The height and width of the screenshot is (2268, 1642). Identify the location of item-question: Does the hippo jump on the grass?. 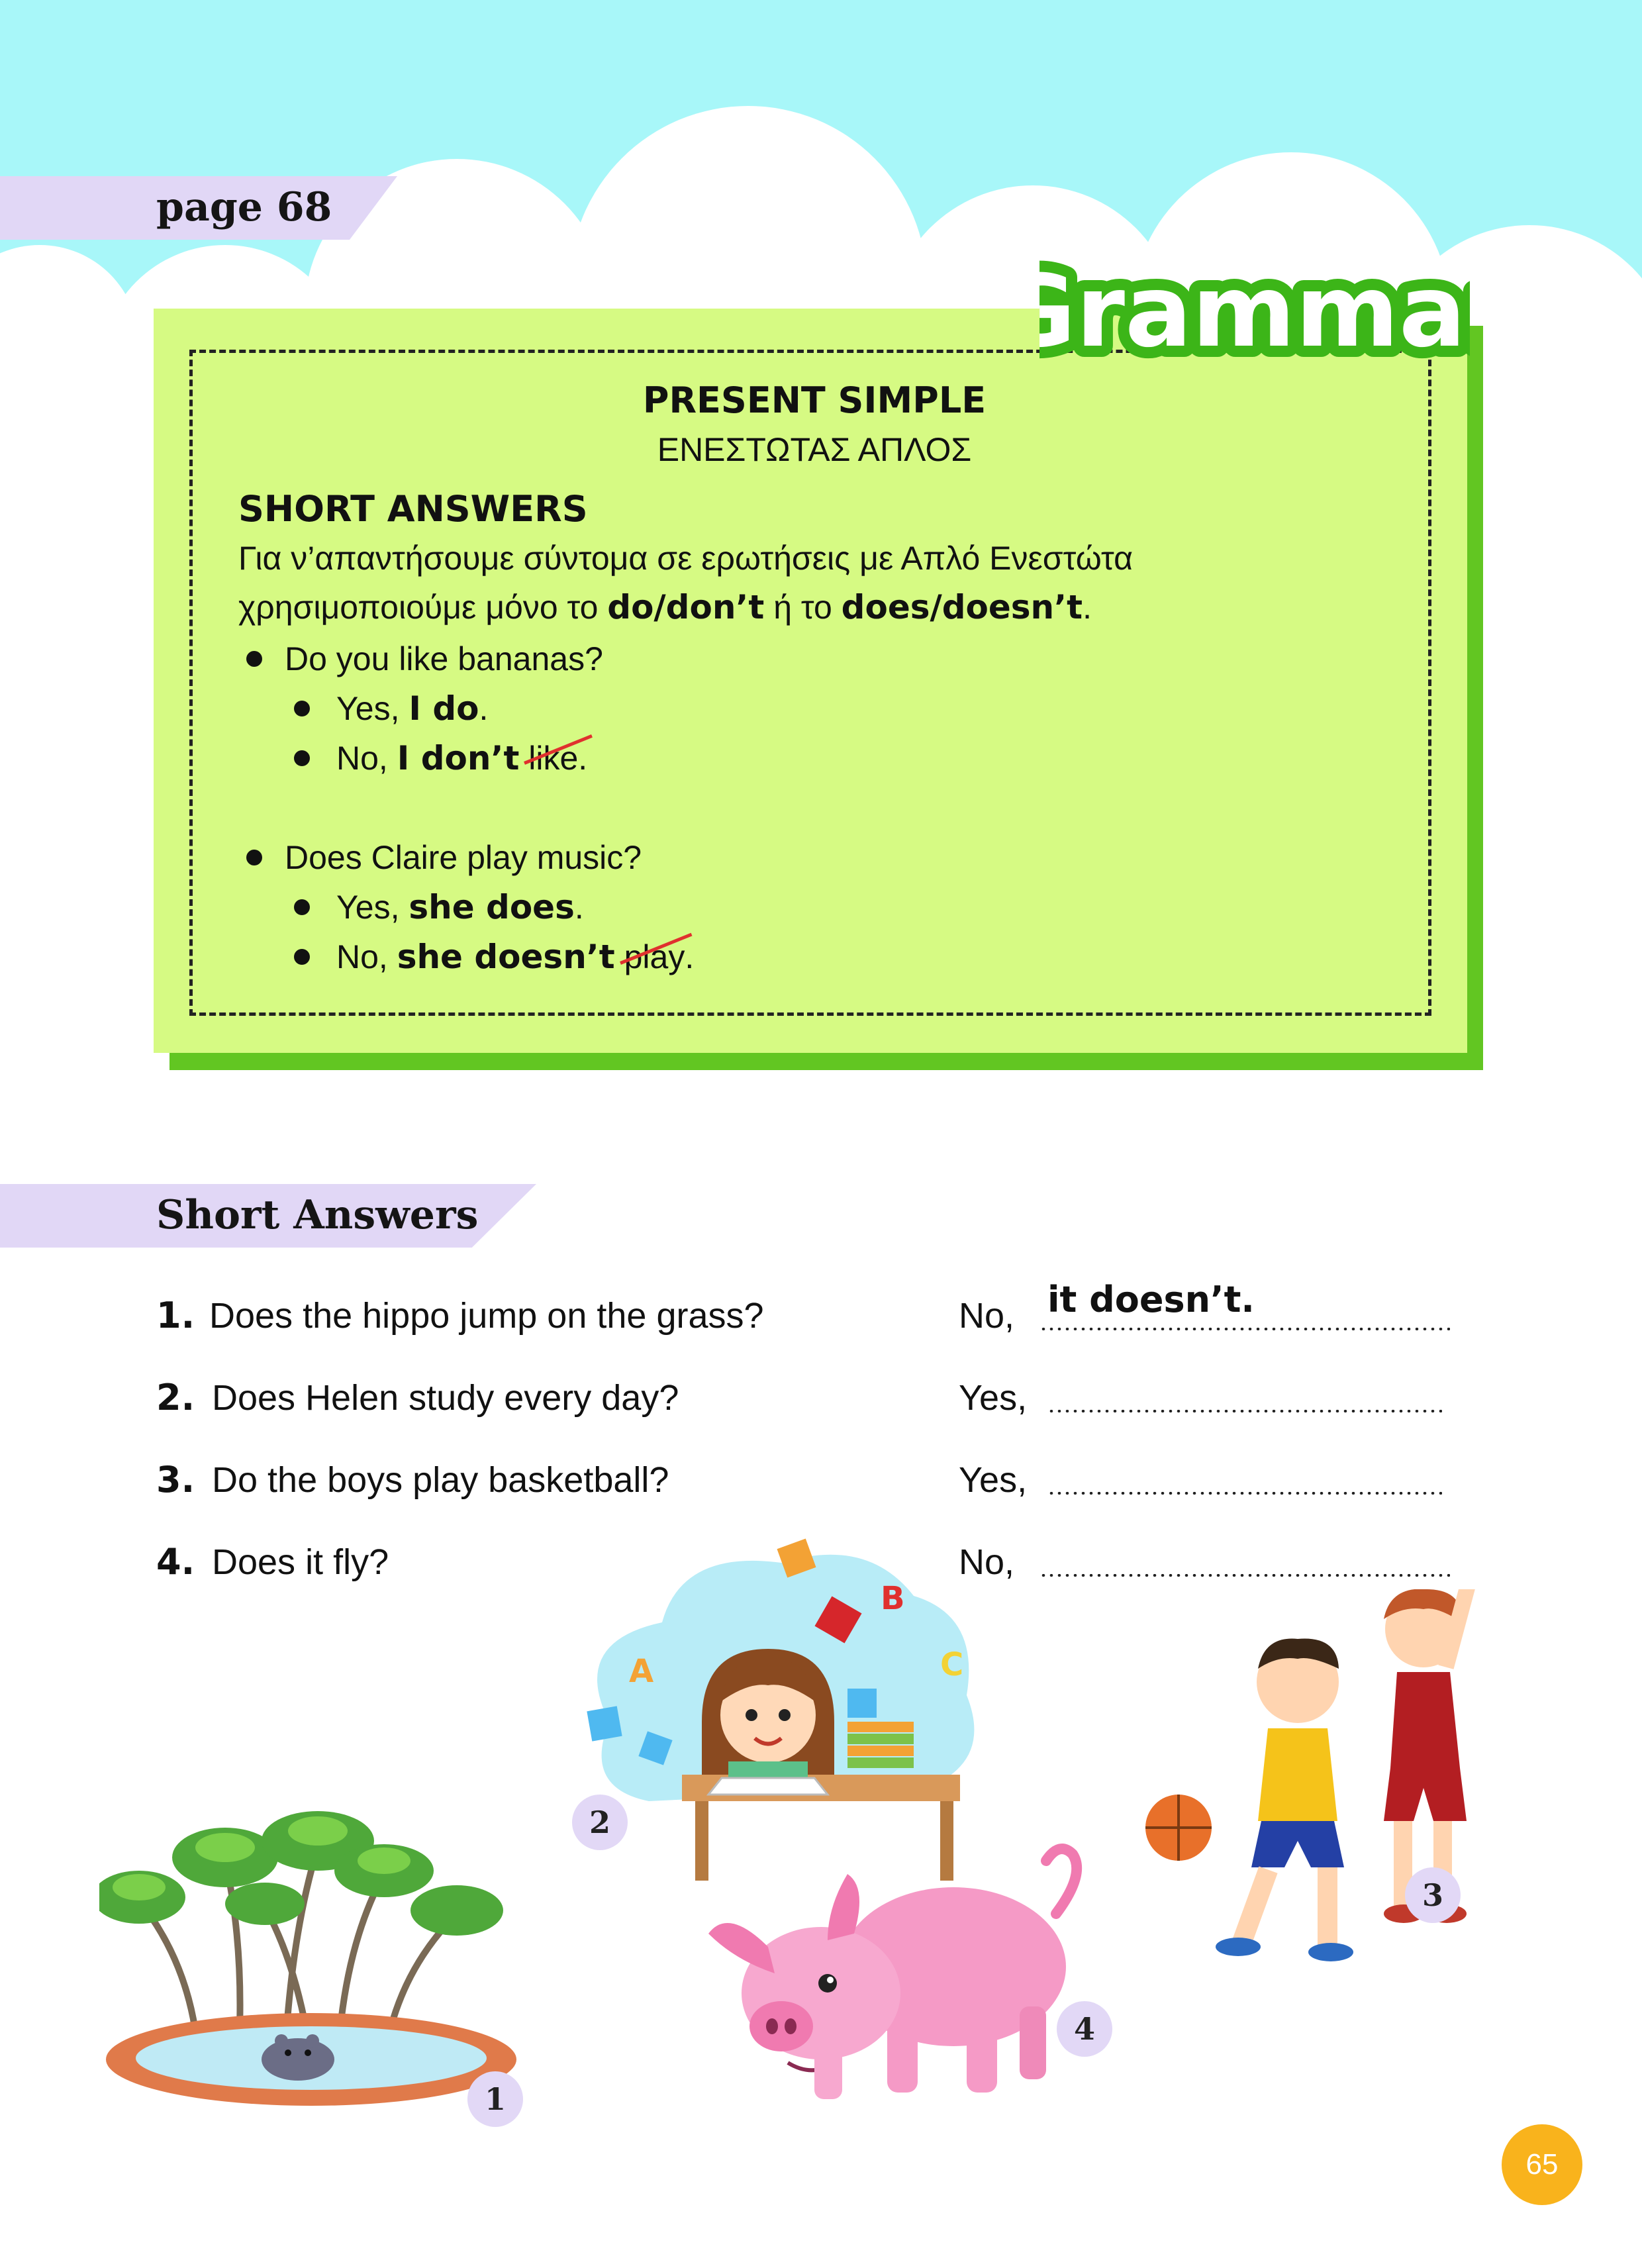
(486, 1316).